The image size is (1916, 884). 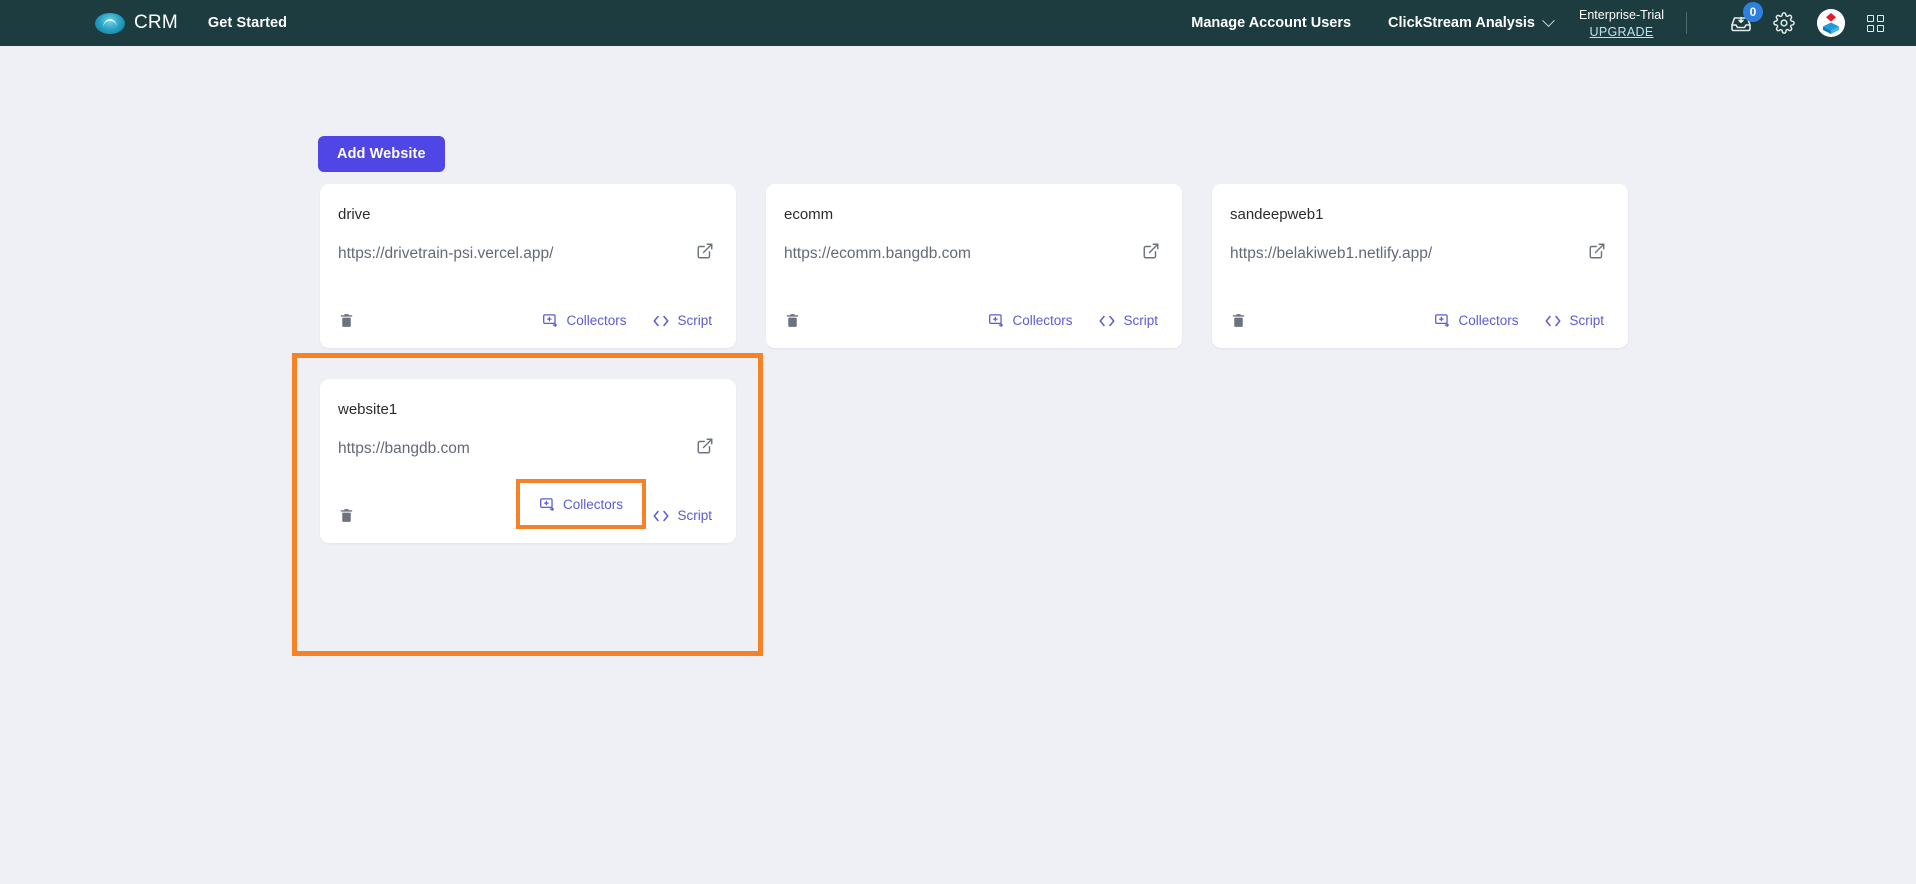 What do you see at coordinates (1277, 214) in the screenshot?
I see `website-name: sandeepweb1` at bounding box center [1277, 214].